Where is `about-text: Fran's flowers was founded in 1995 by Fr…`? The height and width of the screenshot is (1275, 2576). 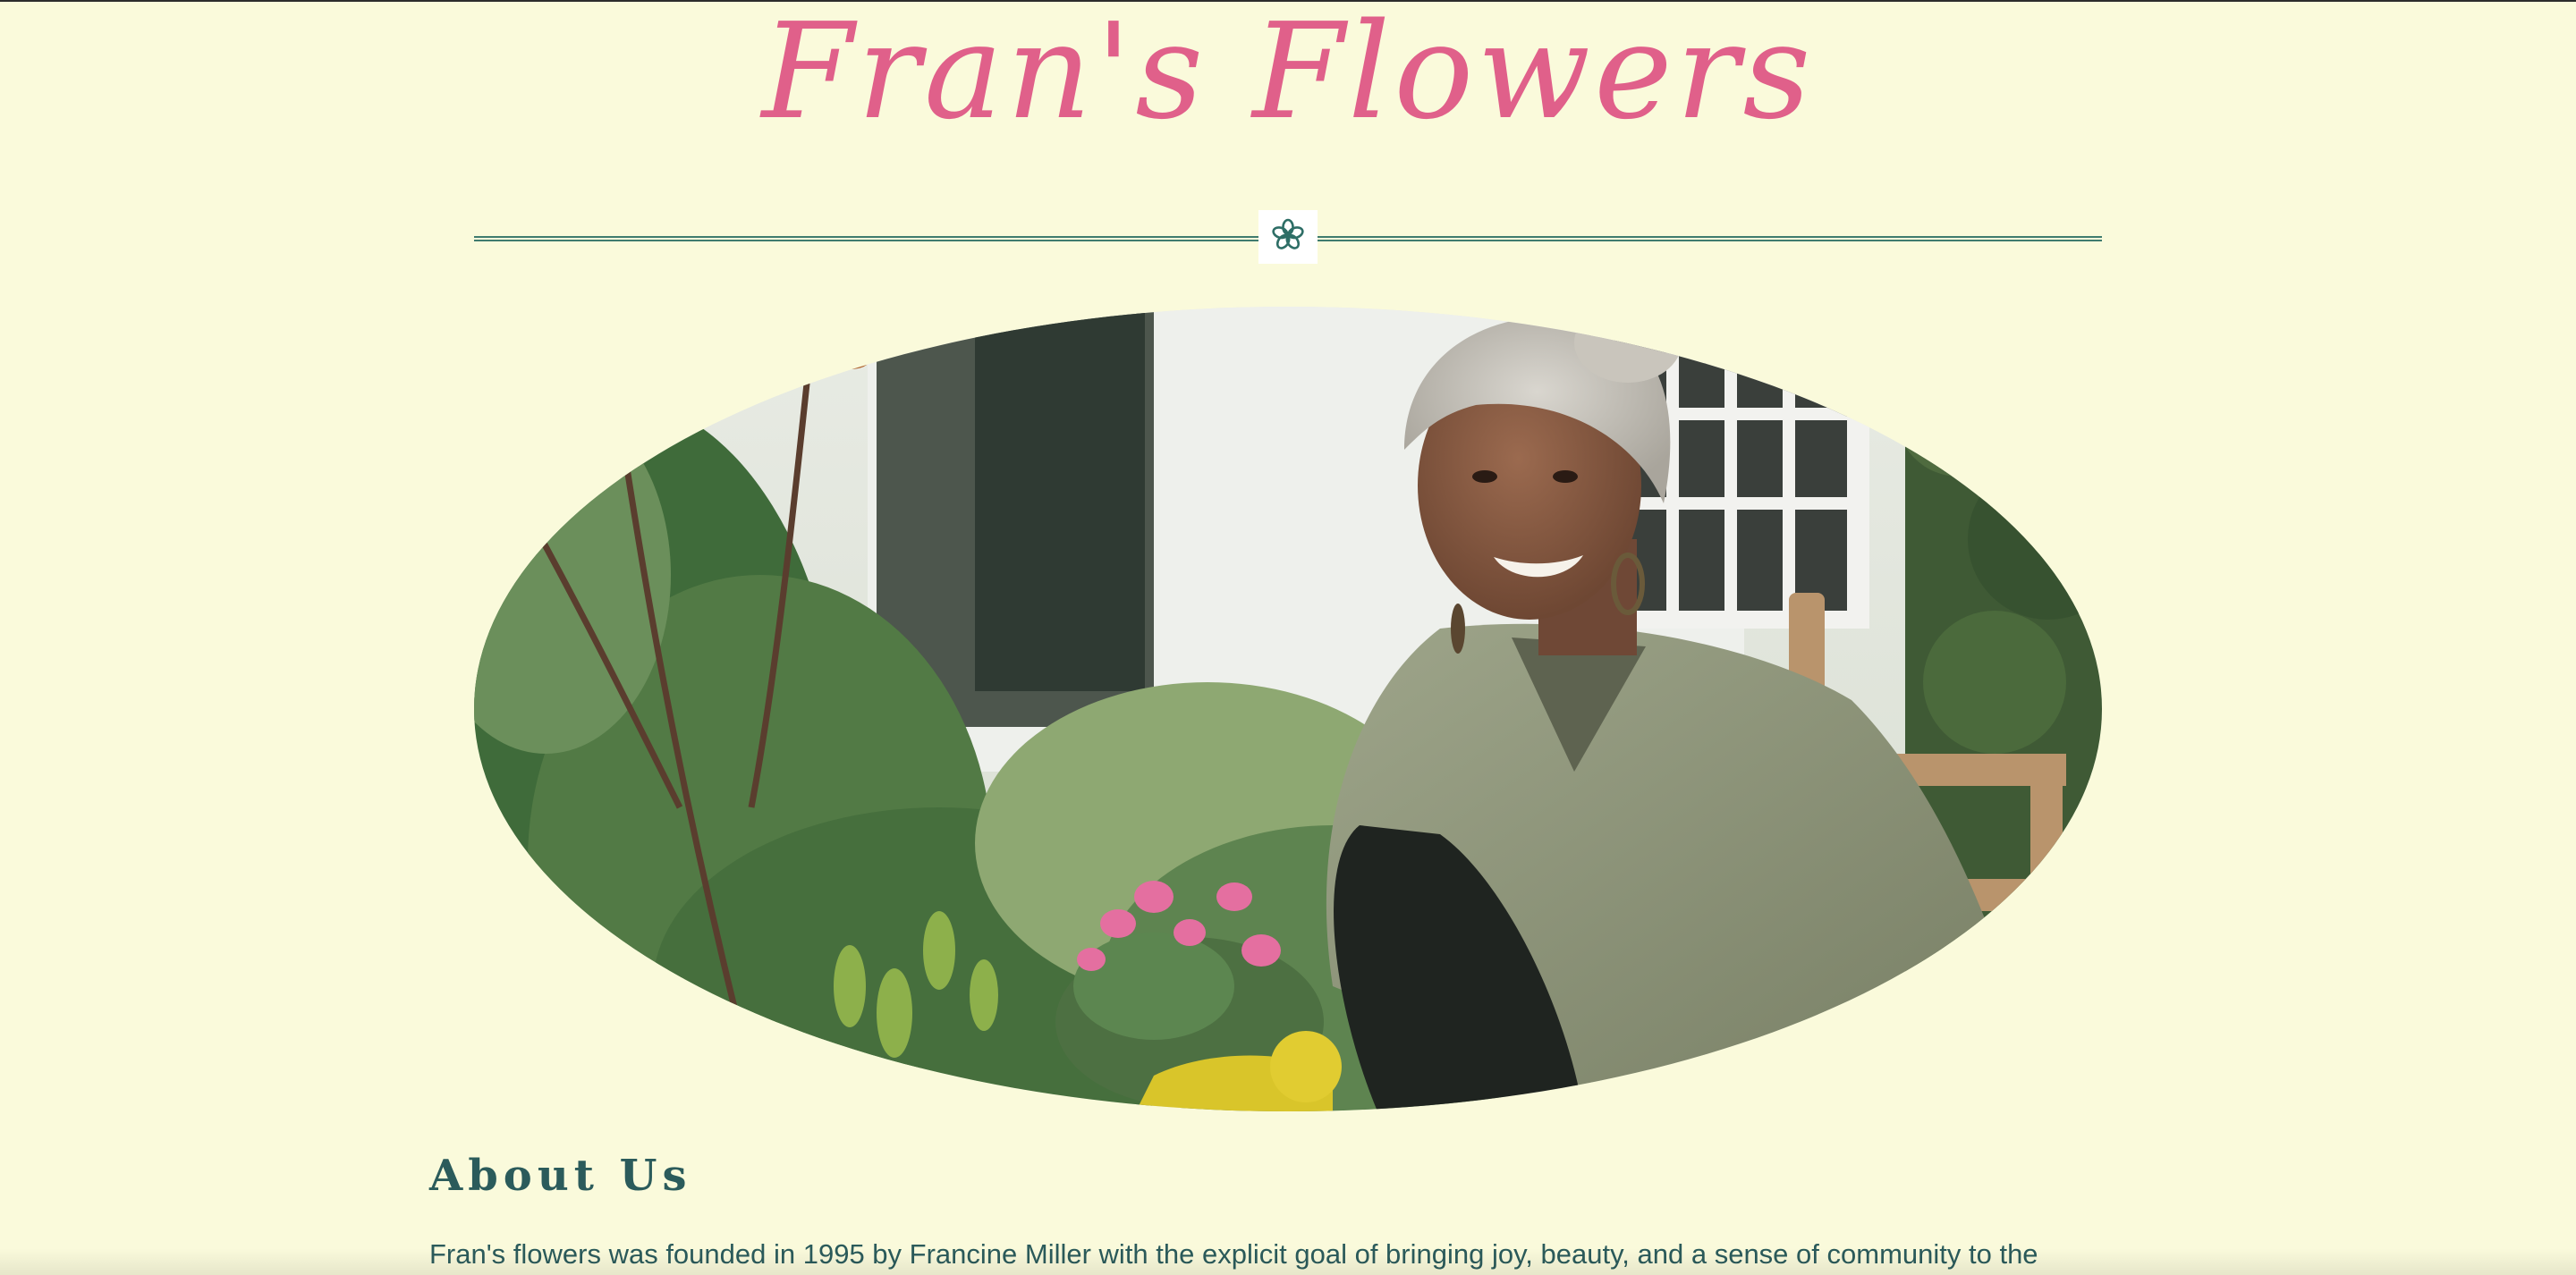
about-text: Fran's flowers was founded in 1995 by Fr… is located at coordinates (1233, 1254).